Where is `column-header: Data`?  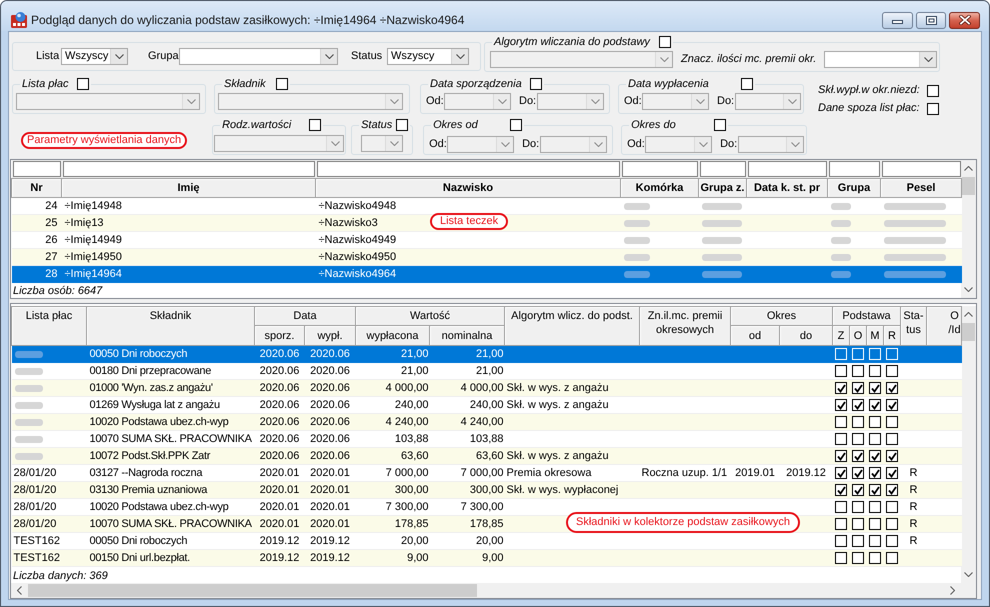 column-header: Data is located at coordinates (305, 316).